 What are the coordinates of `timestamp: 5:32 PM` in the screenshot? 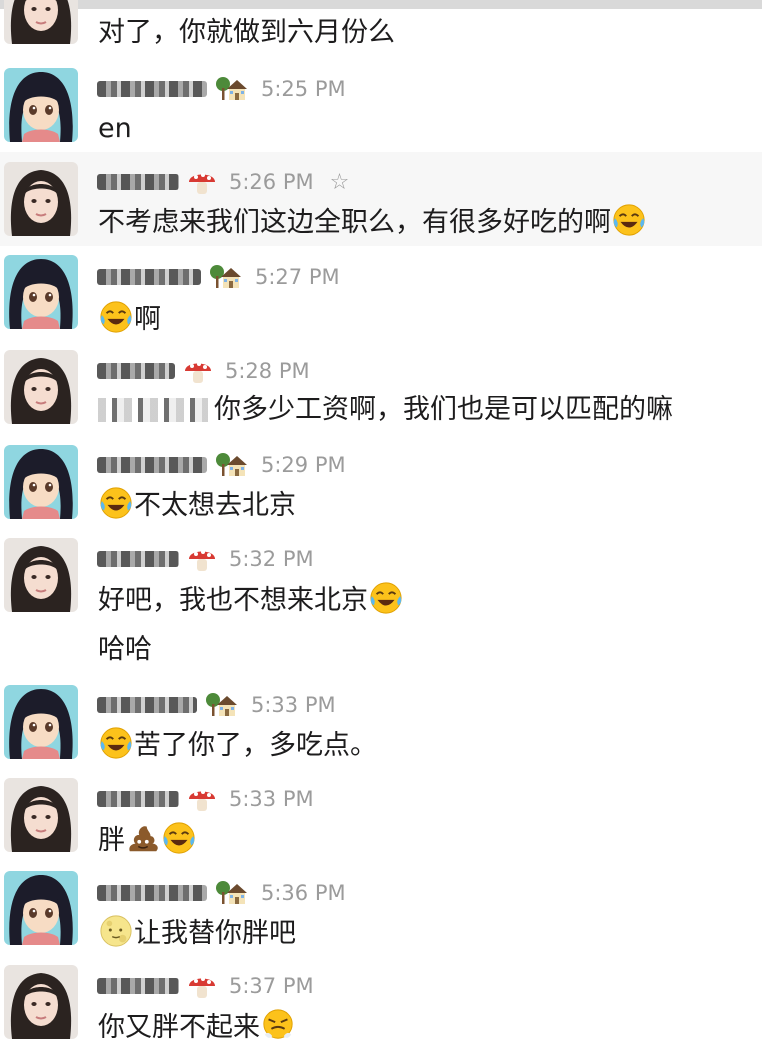 It's located at (271, 559).